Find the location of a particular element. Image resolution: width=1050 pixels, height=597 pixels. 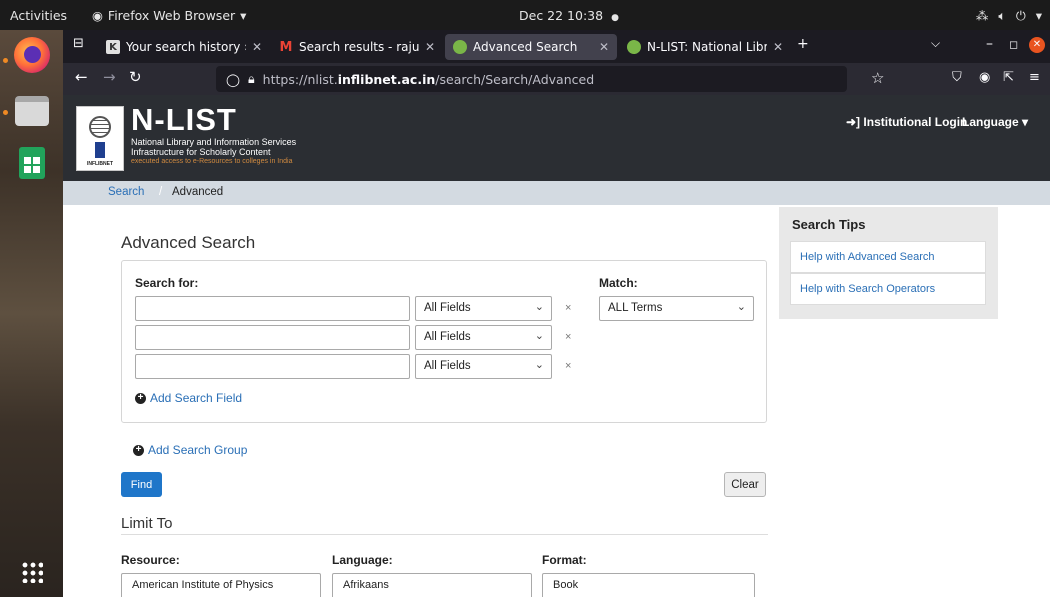

tab-title: N-LIST: National Library a is located at coordinates (707, 47).